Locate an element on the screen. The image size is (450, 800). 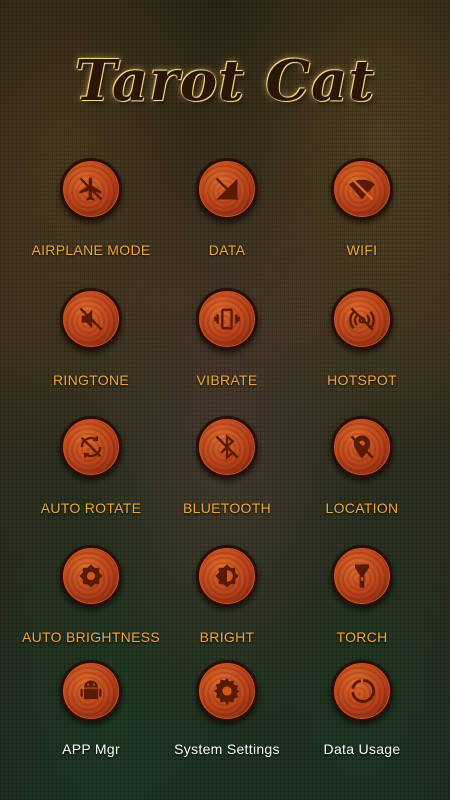
tile-torch: TORCH is located at coordinates (362, 595).